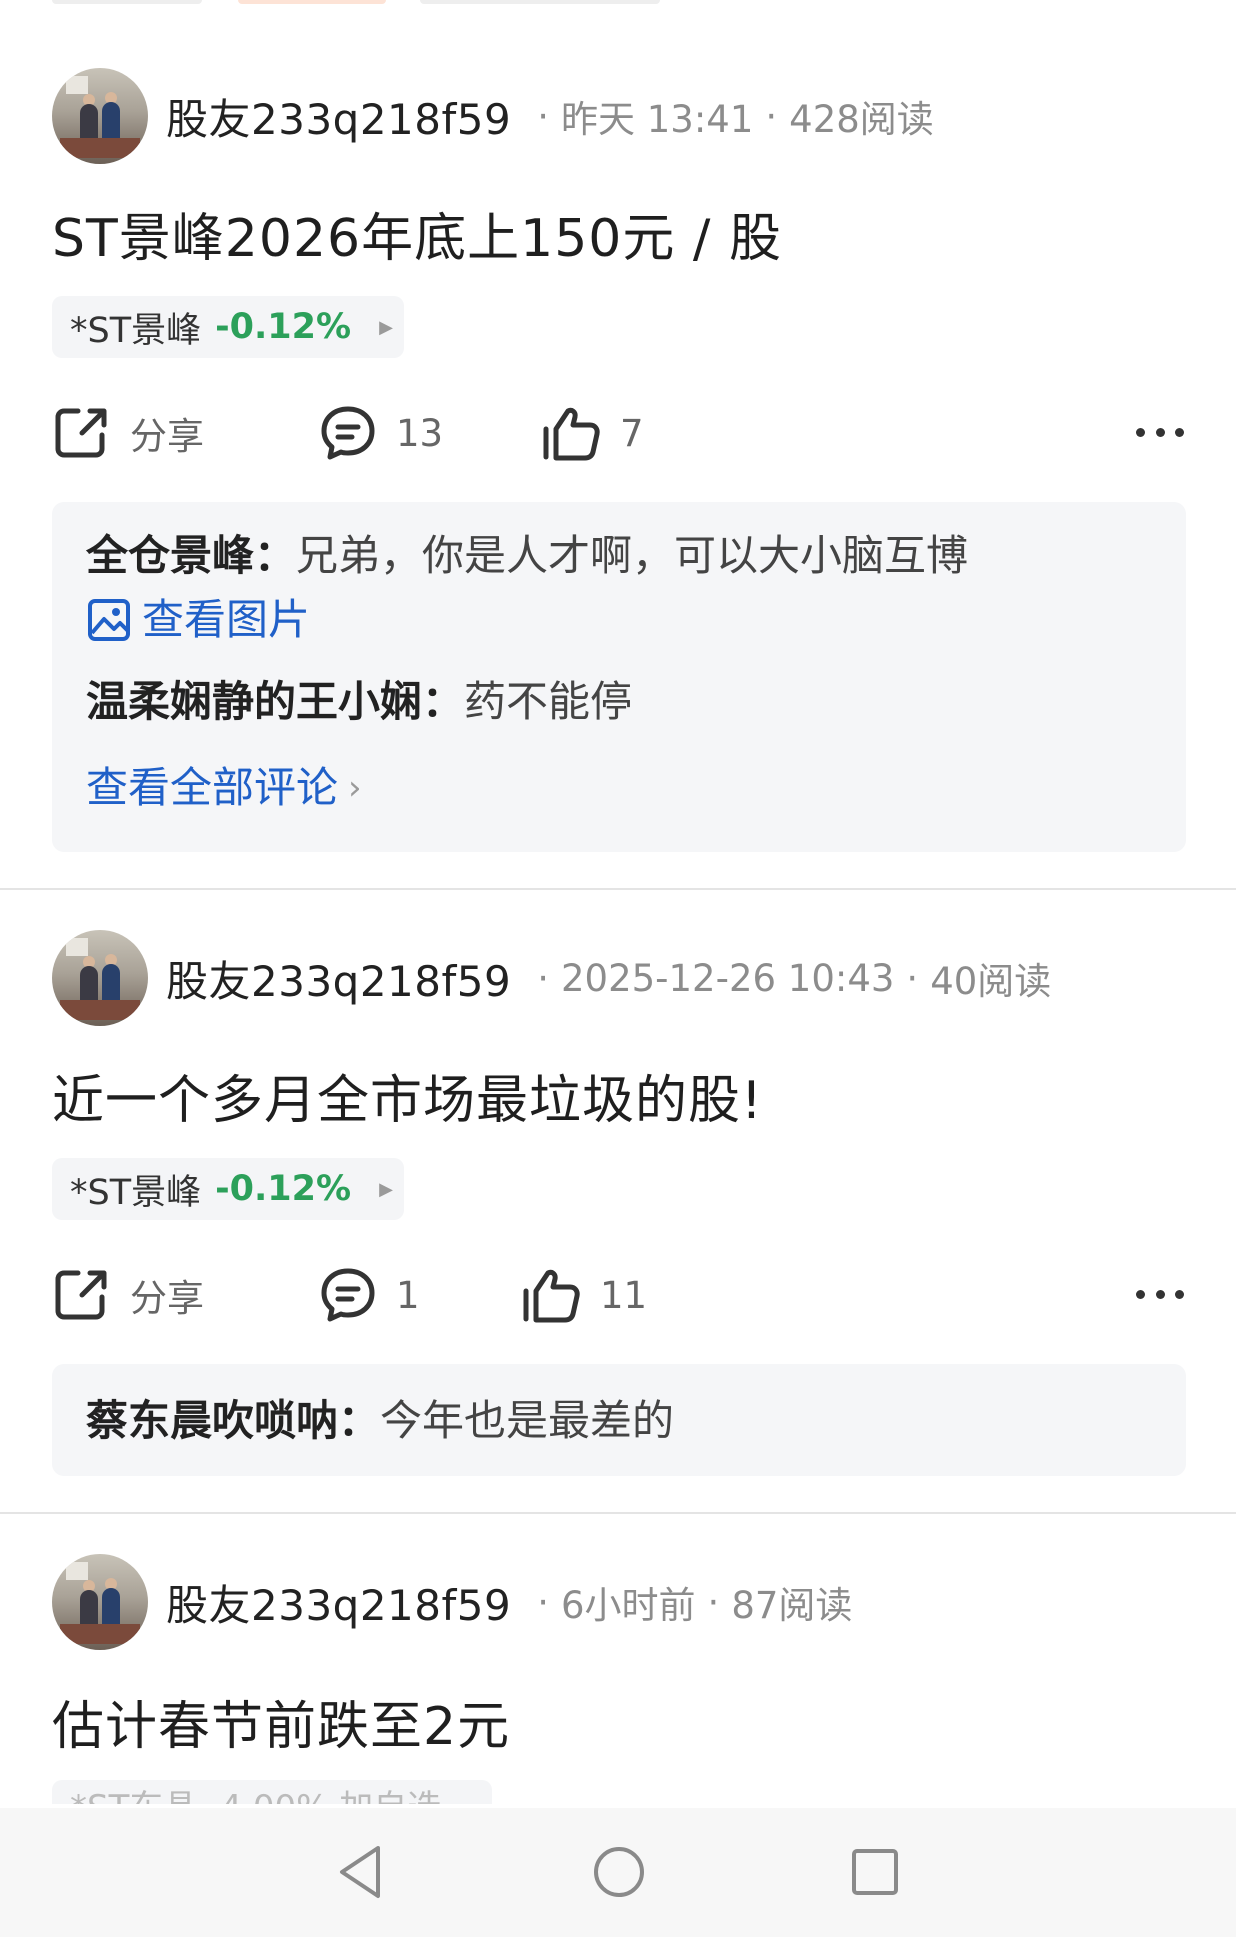  I want to click on system-nav-bar, so click(618, 1872).